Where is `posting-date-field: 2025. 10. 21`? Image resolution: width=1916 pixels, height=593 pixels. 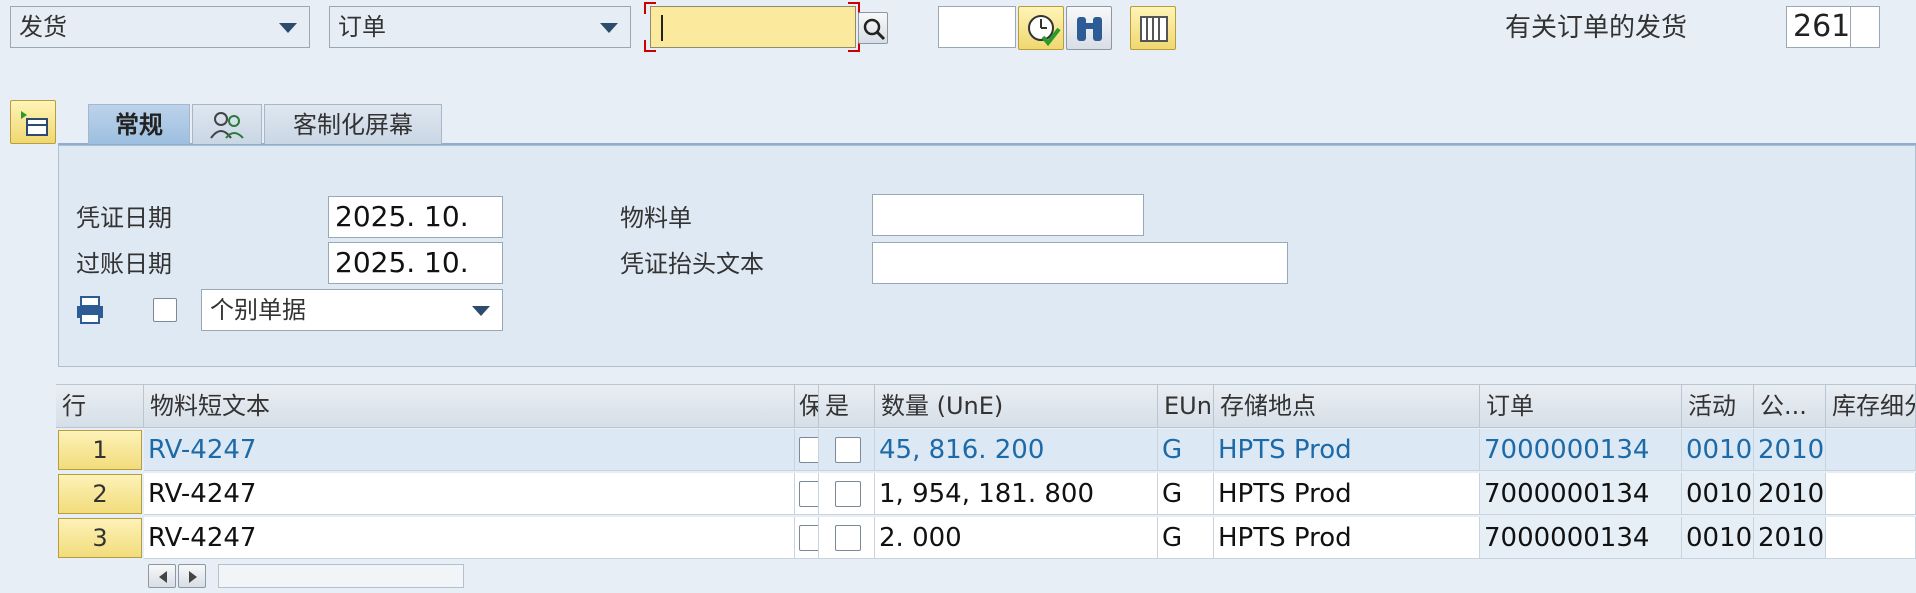 posting-date-field: 2025. 10. 21 is located at coordinates (415, 280).